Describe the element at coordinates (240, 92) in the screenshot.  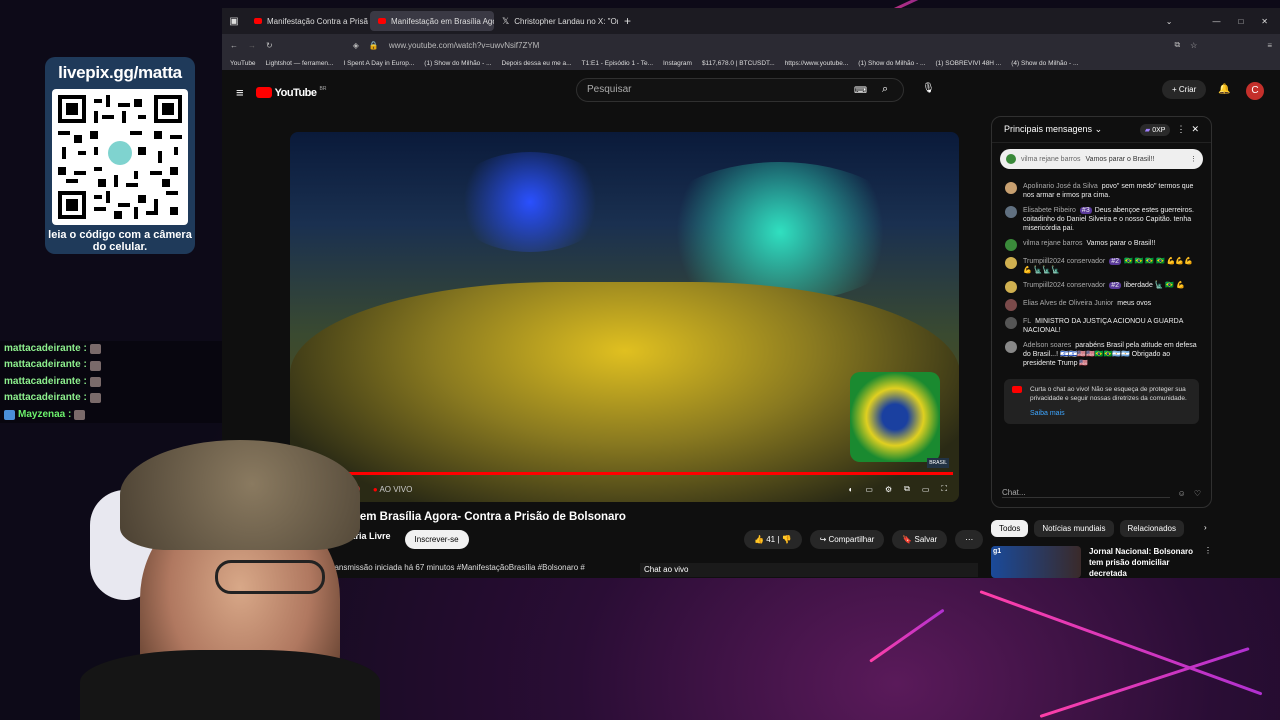
I see `hamburger-icon: ≡` at that location.